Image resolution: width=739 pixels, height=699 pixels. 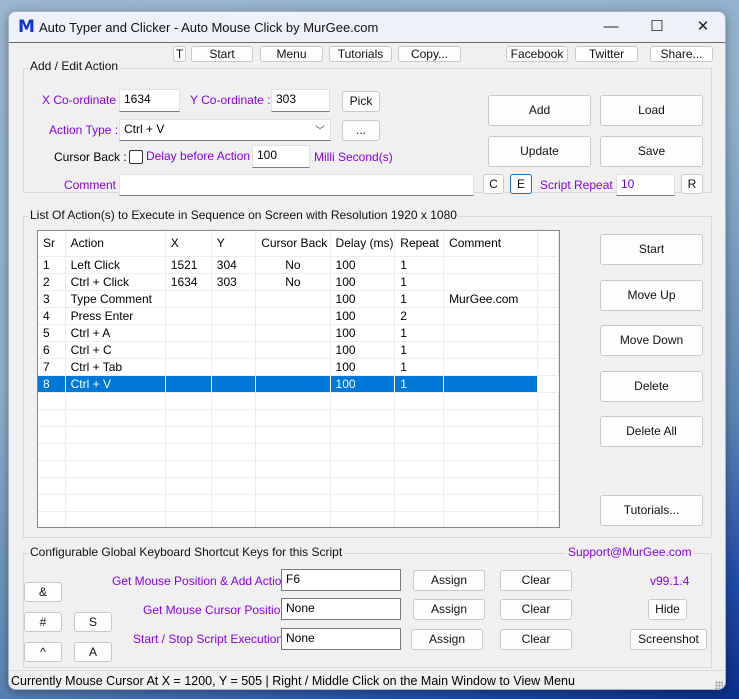 What do you see at coordinates (281, 156) in the screenshot?
I see `delay-input: 100` at bounding box center [281, 156].